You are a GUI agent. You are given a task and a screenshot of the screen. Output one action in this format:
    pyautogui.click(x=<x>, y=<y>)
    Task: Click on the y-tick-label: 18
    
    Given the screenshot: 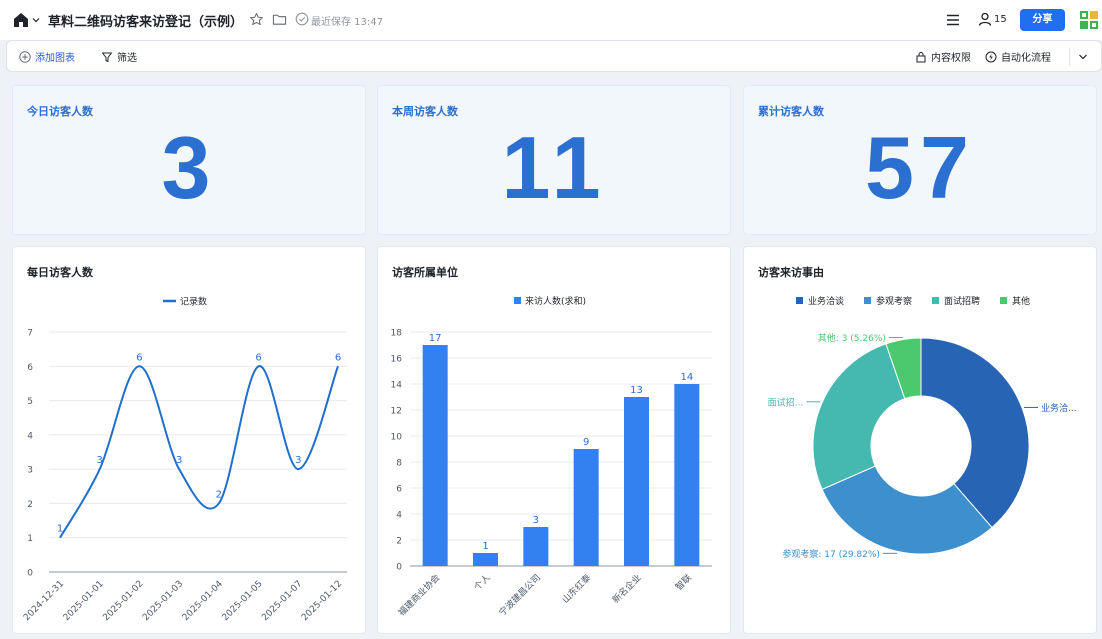 What is the action you would take?
    pyautogui.click(x=397, y=334)
    